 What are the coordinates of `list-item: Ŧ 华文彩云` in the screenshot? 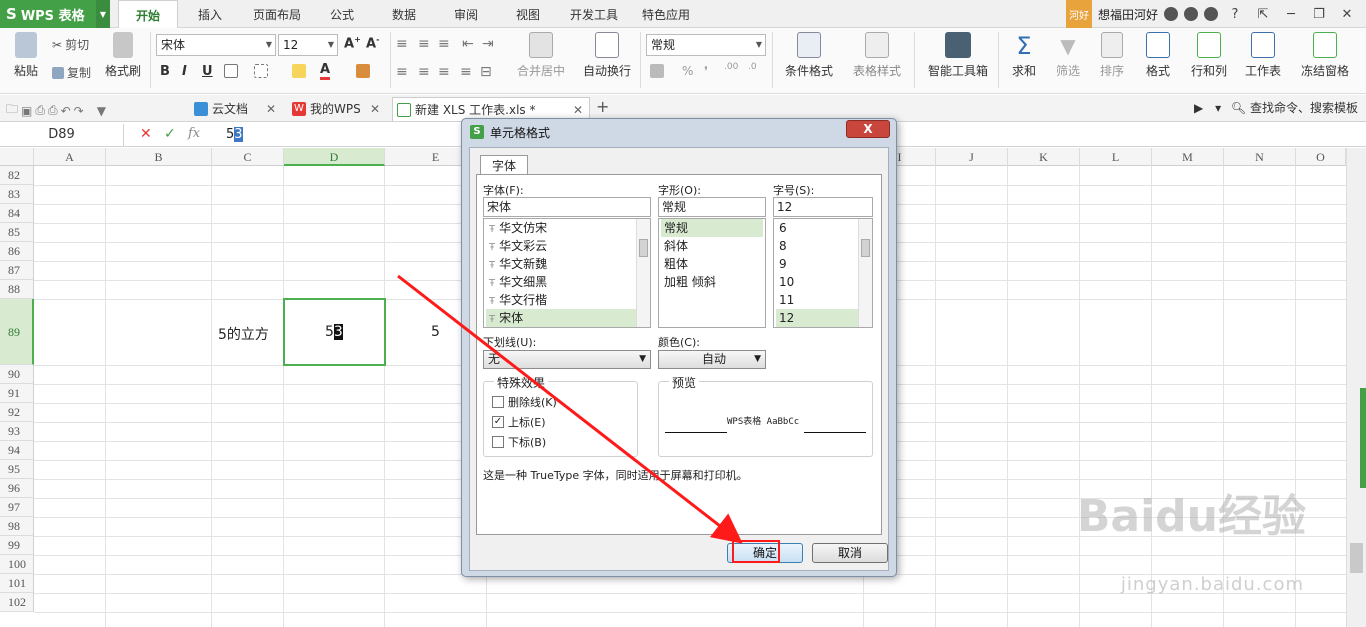 It's located at (561, 246).